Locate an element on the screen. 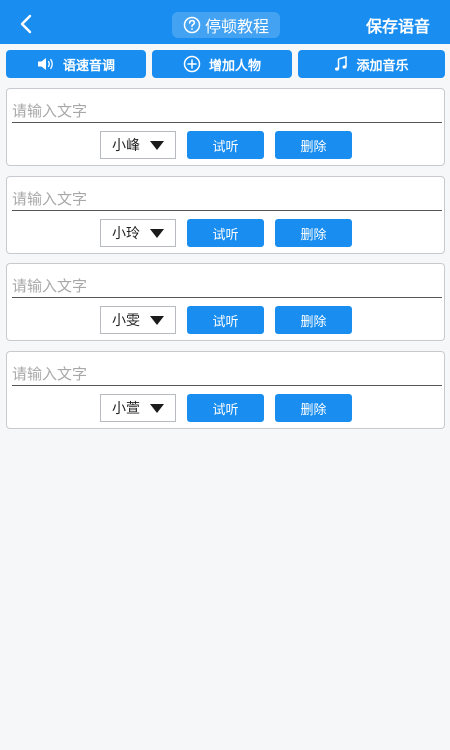 This screenshot has width=450, height=750. speaker-select: 小峰 is located at coordinates (138, 145).